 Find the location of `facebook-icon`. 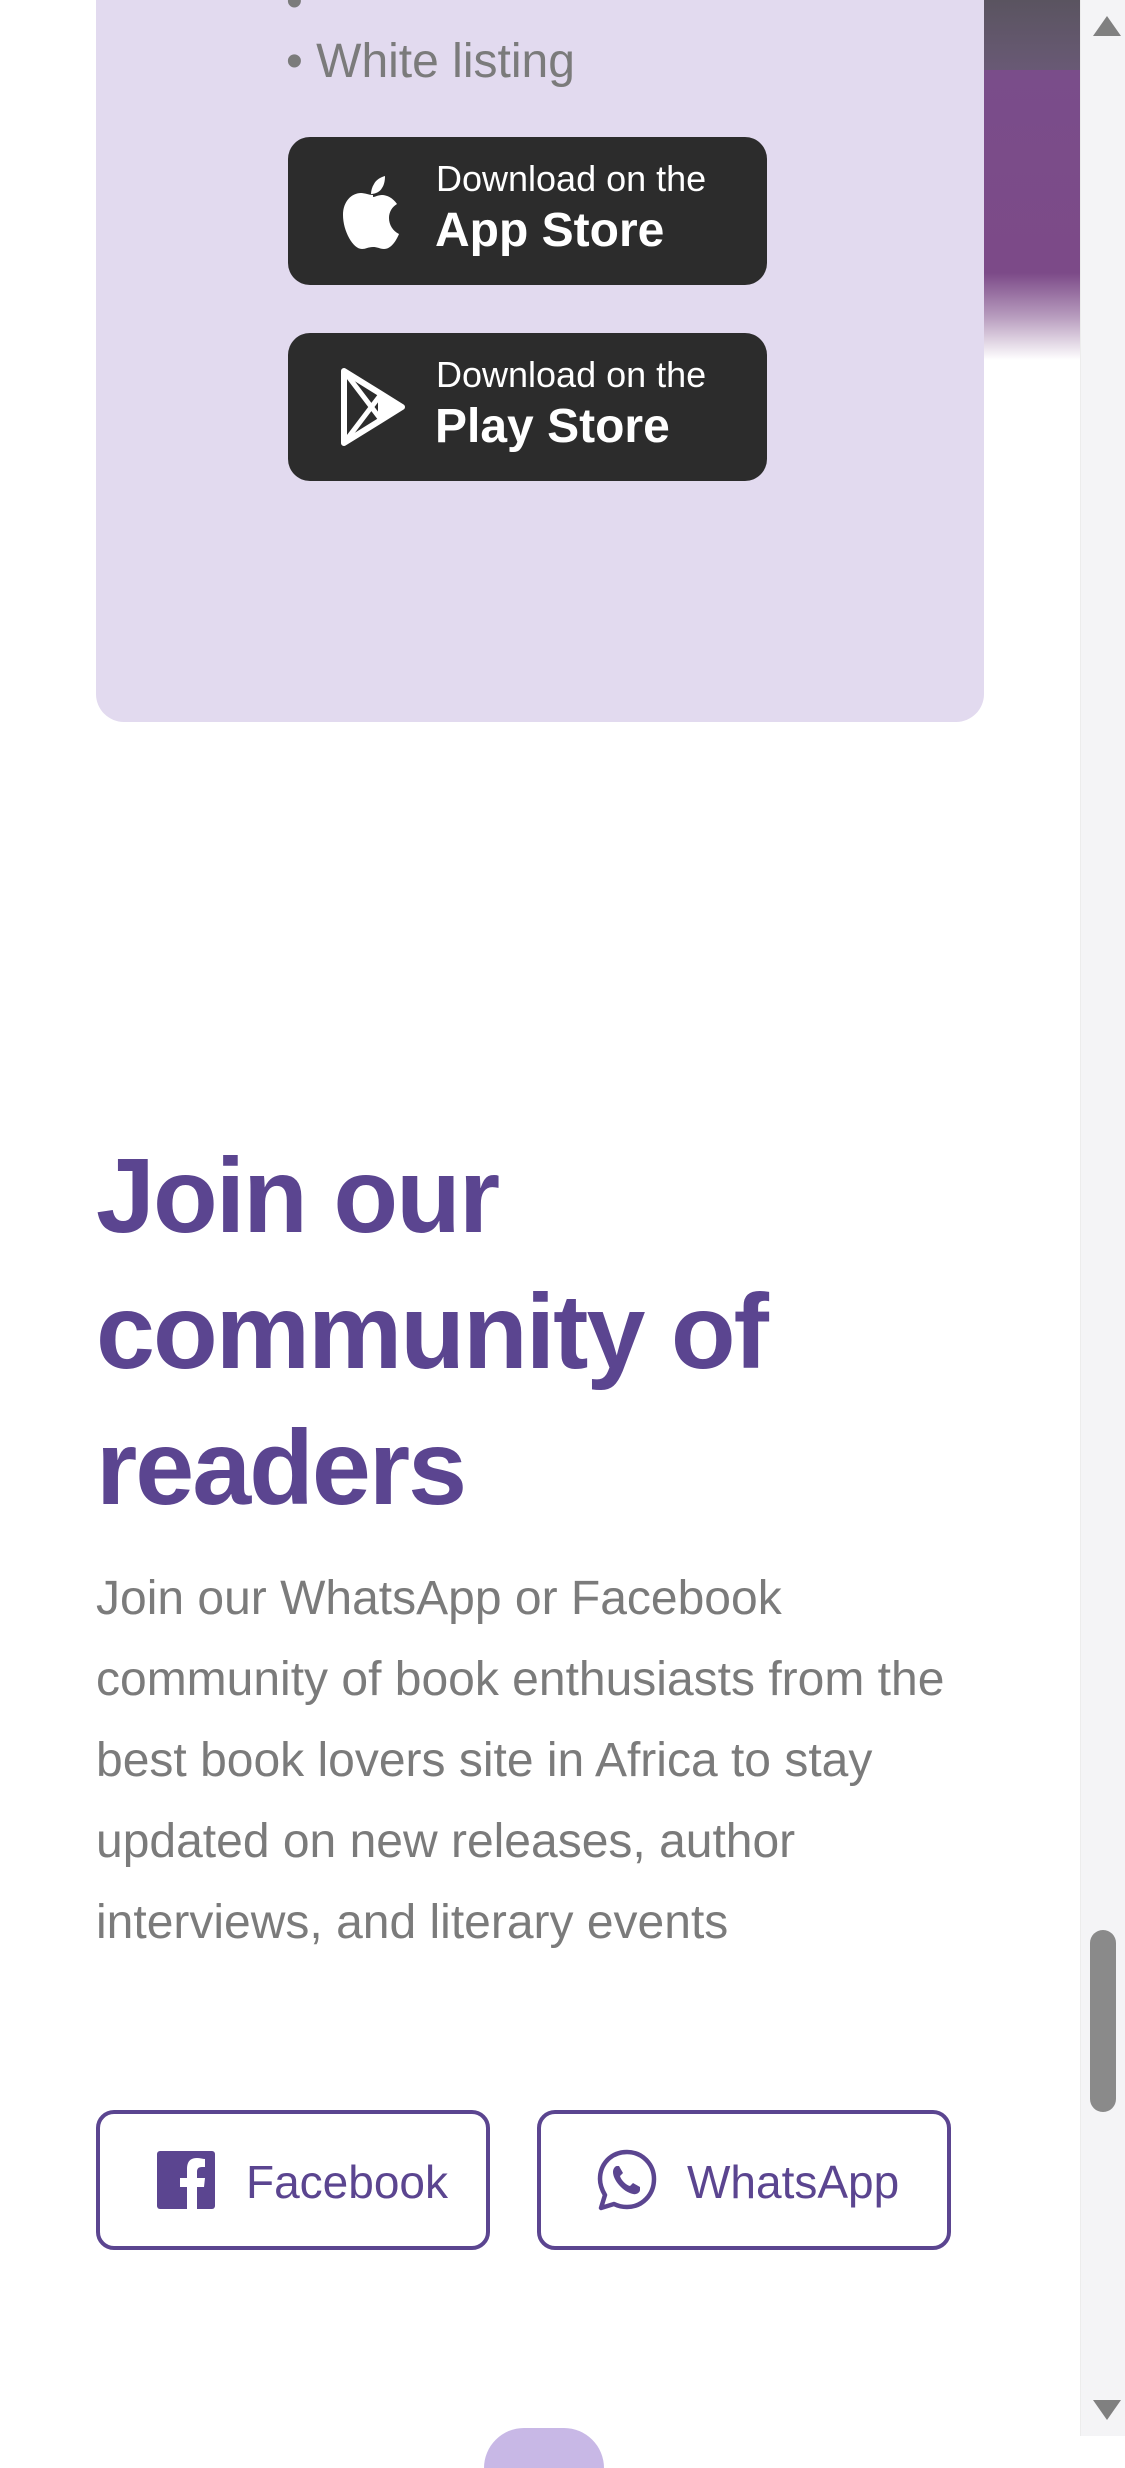

facebook-icon is located at coordinates (186, 2180).